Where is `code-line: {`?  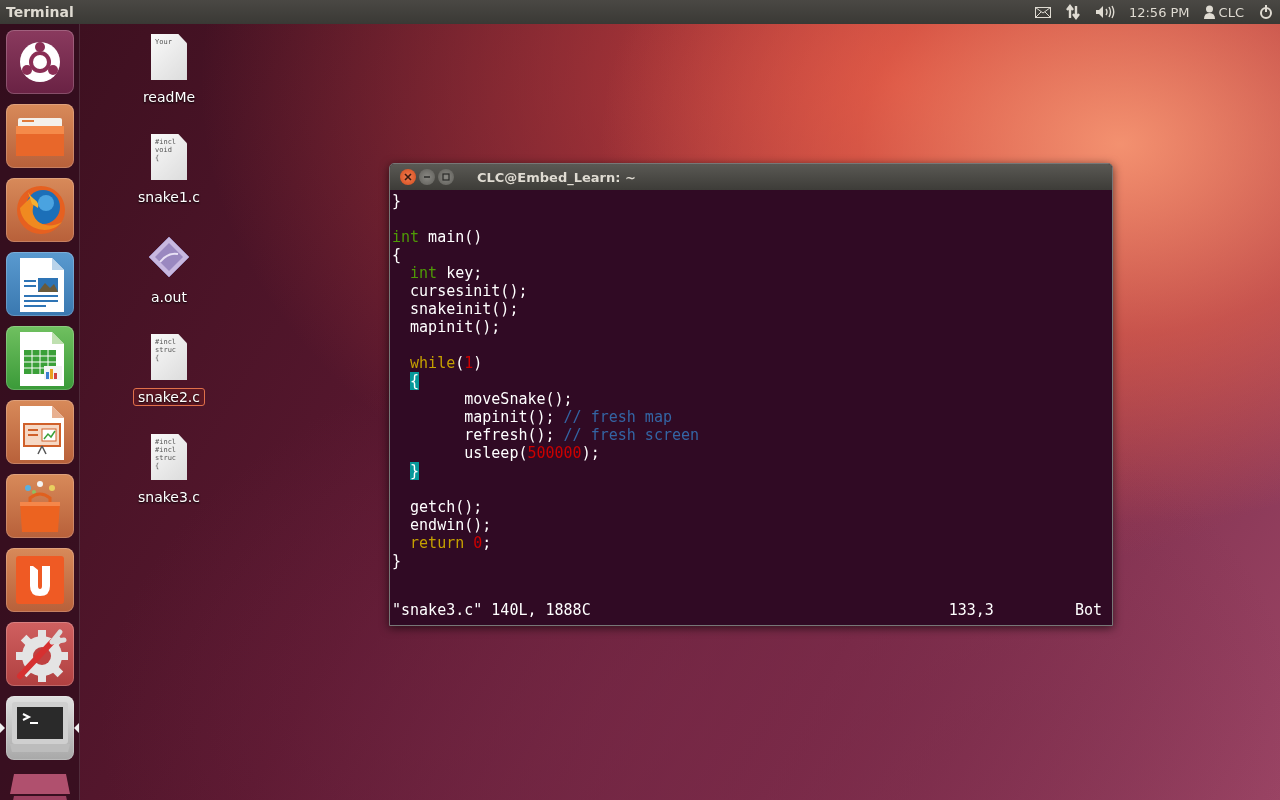
code-line: { is located at coordinates (397, 255).